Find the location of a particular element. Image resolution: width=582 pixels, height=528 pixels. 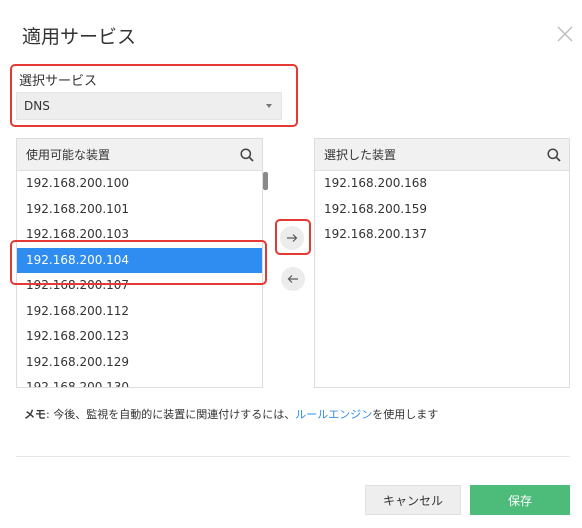

list-item: 192.168.200.103 is located at coordinates (139, 235).